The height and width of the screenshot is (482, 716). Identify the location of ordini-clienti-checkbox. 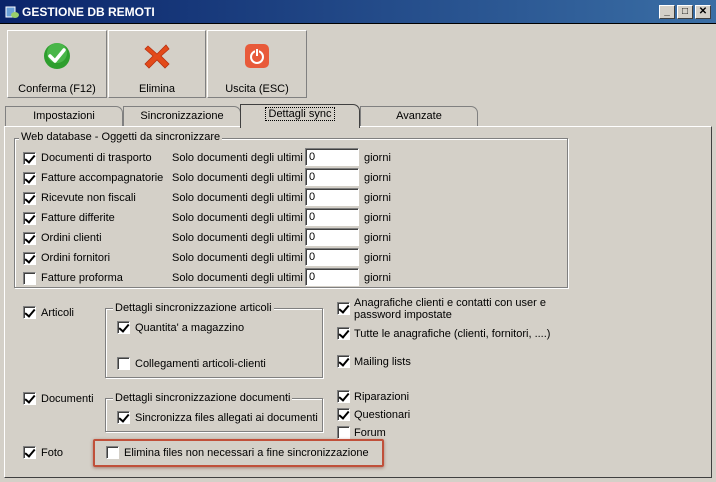
(29, 238).